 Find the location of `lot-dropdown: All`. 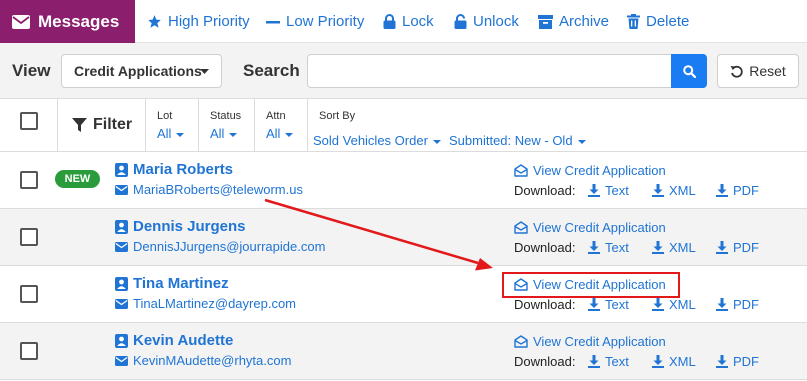

lot-dropdown: All is located at coordinates (171, 133).